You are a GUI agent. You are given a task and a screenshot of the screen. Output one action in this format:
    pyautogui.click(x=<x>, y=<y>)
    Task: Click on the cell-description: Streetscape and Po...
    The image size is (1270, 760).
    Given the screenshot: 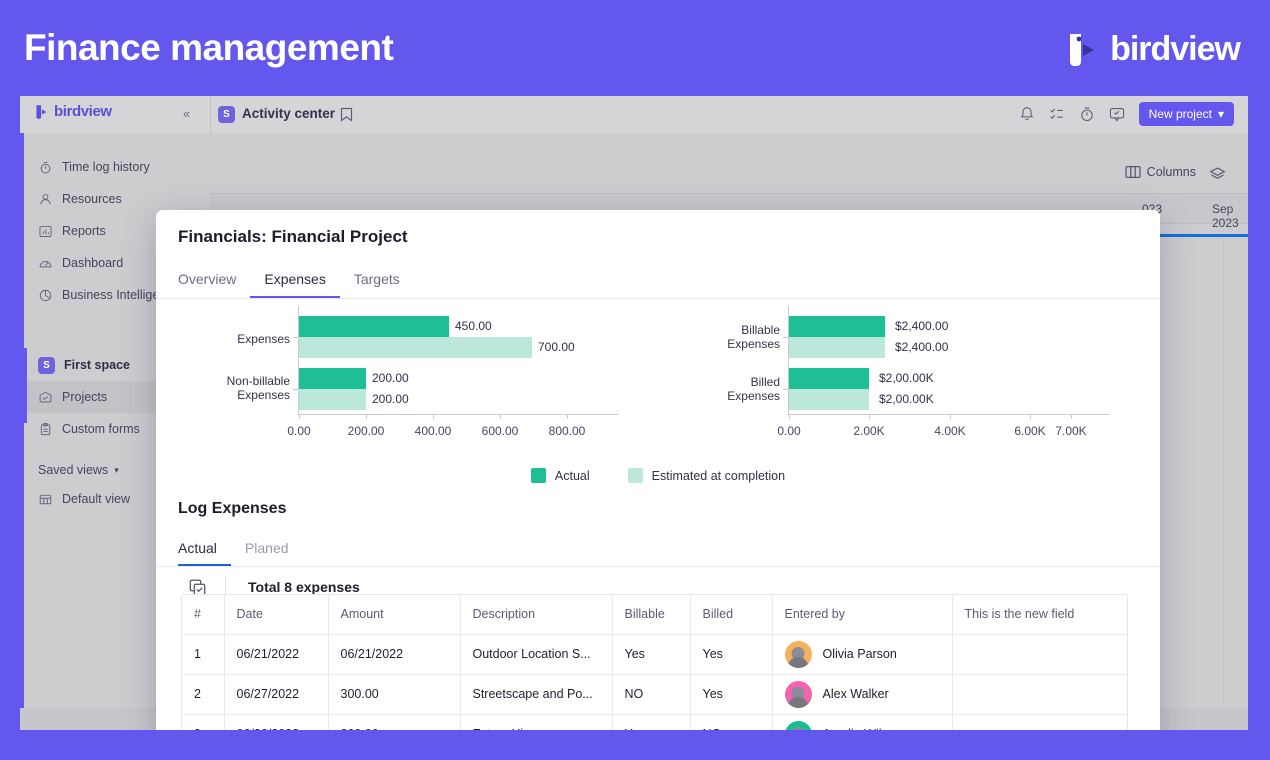 What is the action you would take?
    pyautogui.click(x=536, y=694)
    